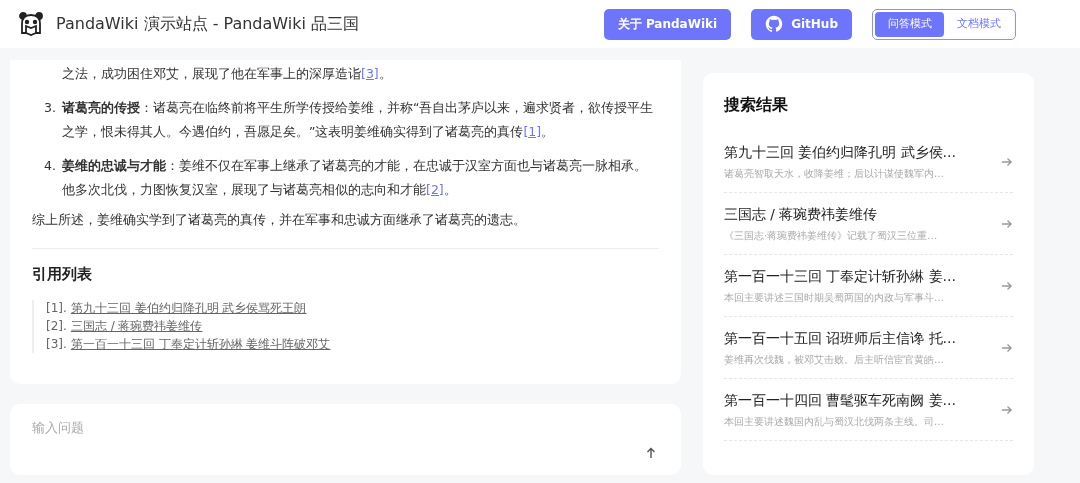  What do you see at coordinates (50, 166) in the screenshot?
I see `list-number: 4.` at bounding box center [50, 166].